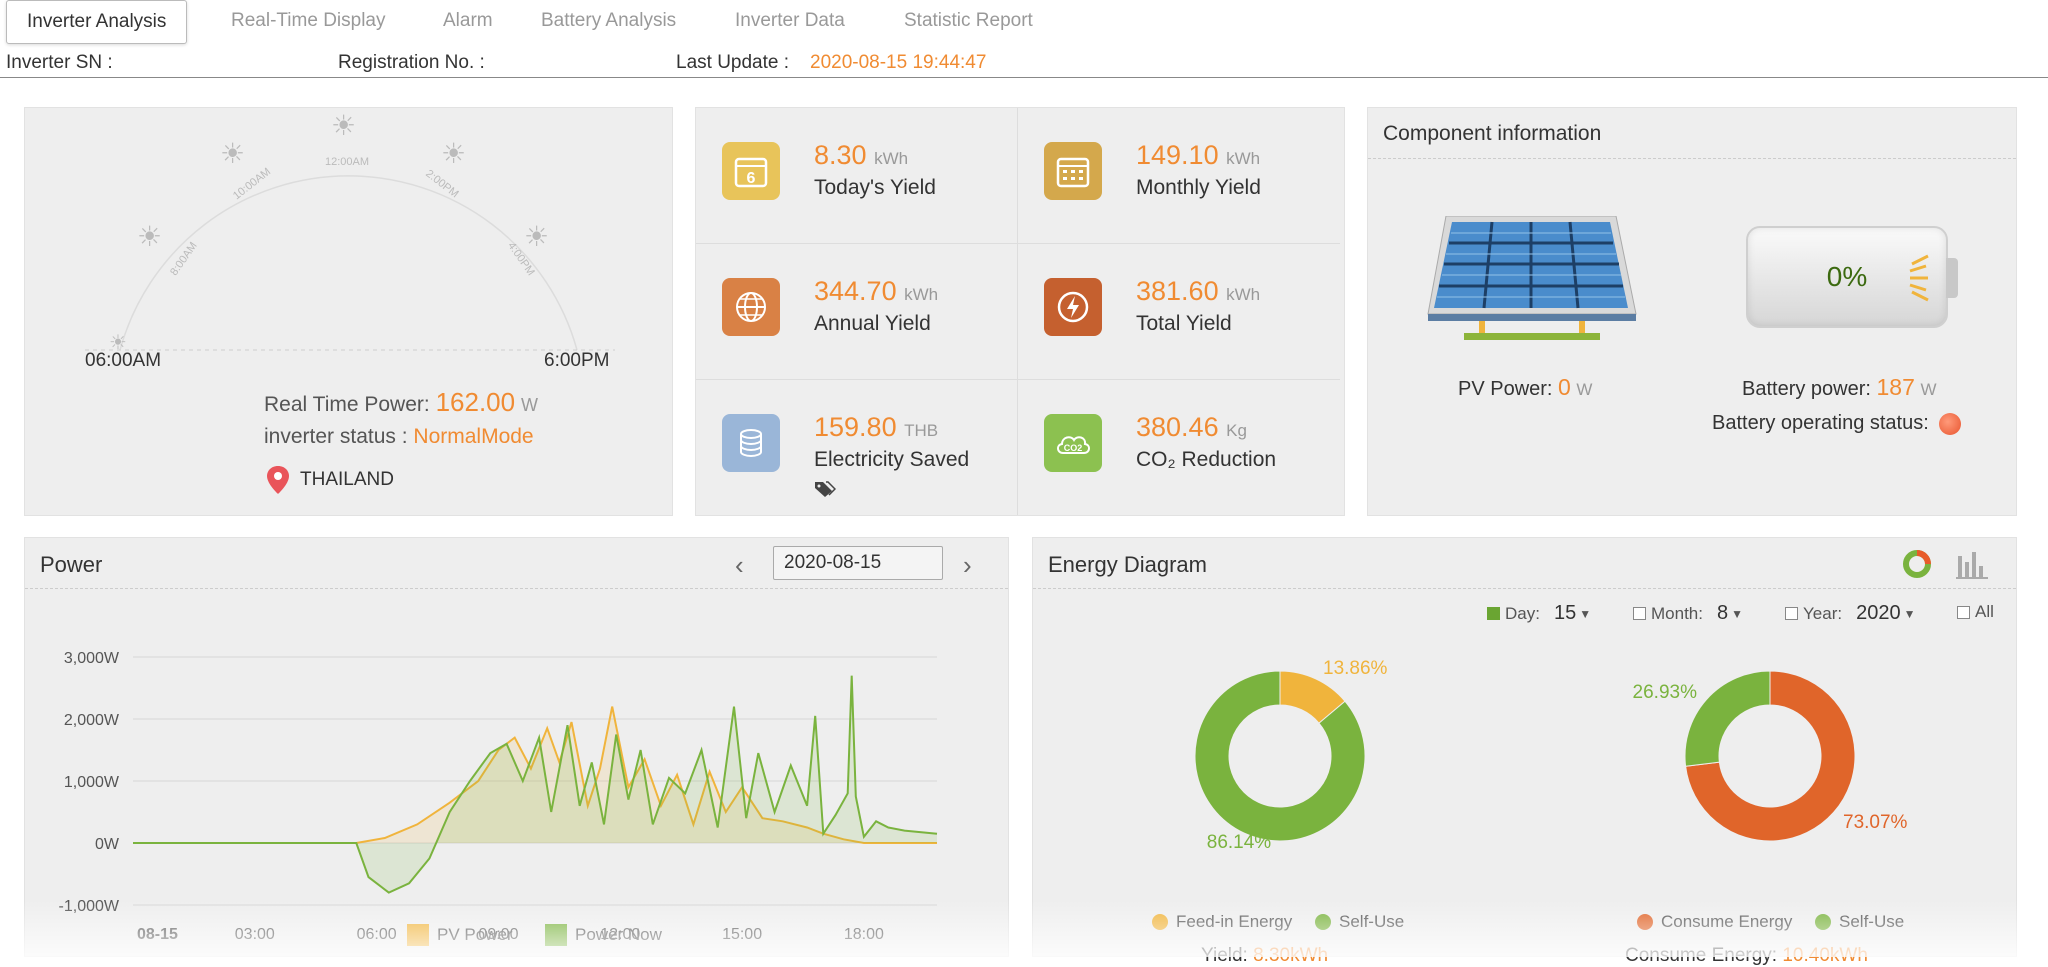  What do you see at coordinates (921, 294) in the screenshot?
I see `annual-yield-unit: kWh` at bounding box center [921, 294].